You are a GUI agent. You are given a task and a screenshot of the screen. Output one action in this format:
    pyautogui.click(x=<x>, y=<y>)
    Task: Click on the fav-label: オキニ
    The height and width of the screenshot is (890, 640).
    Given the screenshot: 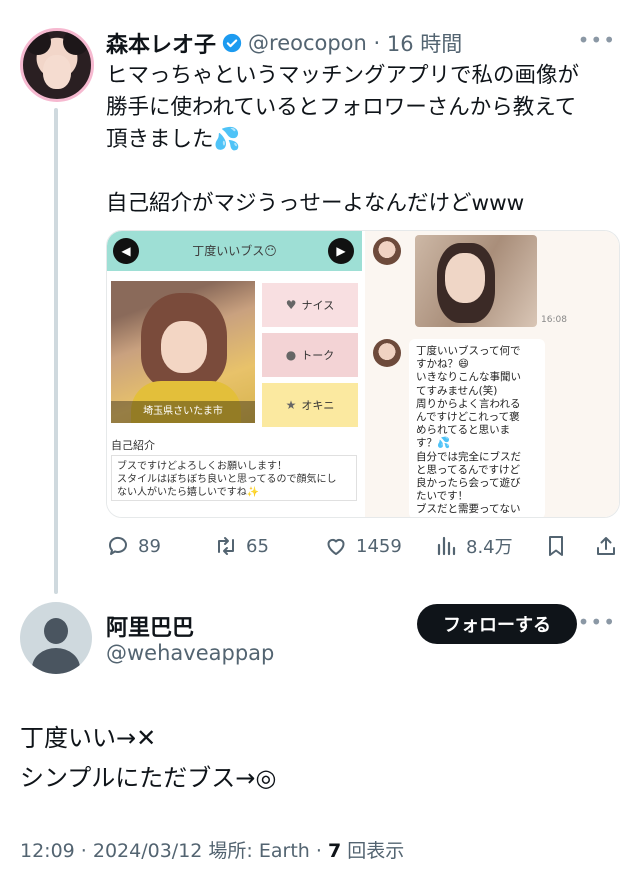 What is the action you would take?
    pyautogui.click(x=318, y=405)
    